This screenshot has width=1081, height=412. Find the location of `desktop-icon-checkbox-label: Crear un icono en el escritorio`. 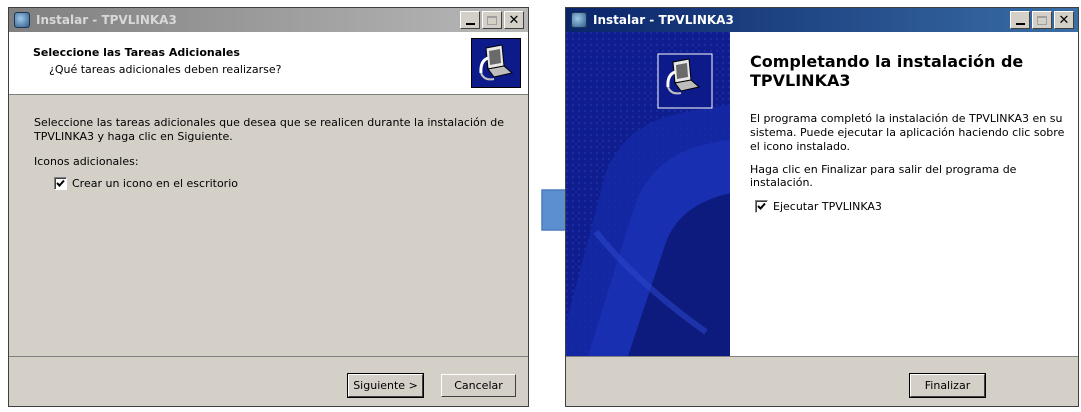

desktop-icon-checkbox-label: Crear un icono en el escritorio is located at coordinates (155, 183).